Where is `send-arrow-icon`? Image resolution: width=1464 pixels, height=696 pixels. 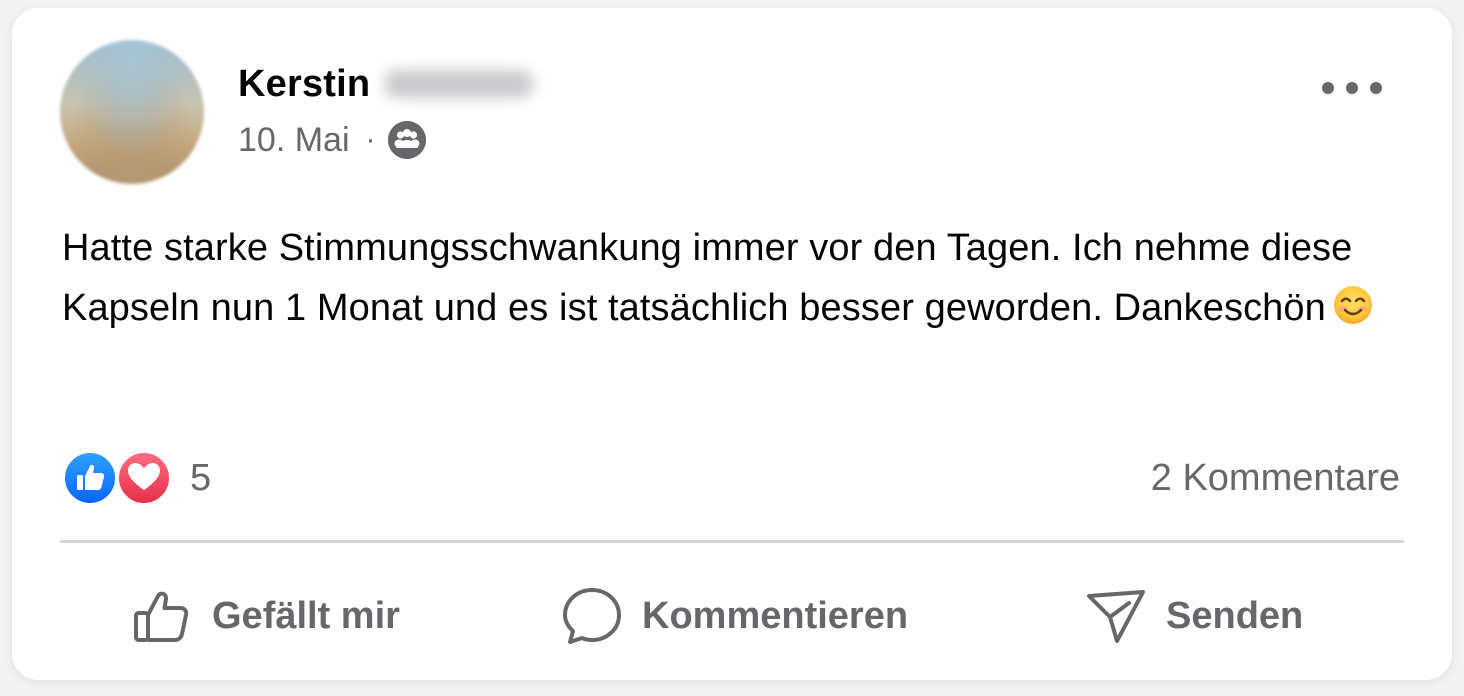
send-arrow-icon is located at coordinates (1116, 616).